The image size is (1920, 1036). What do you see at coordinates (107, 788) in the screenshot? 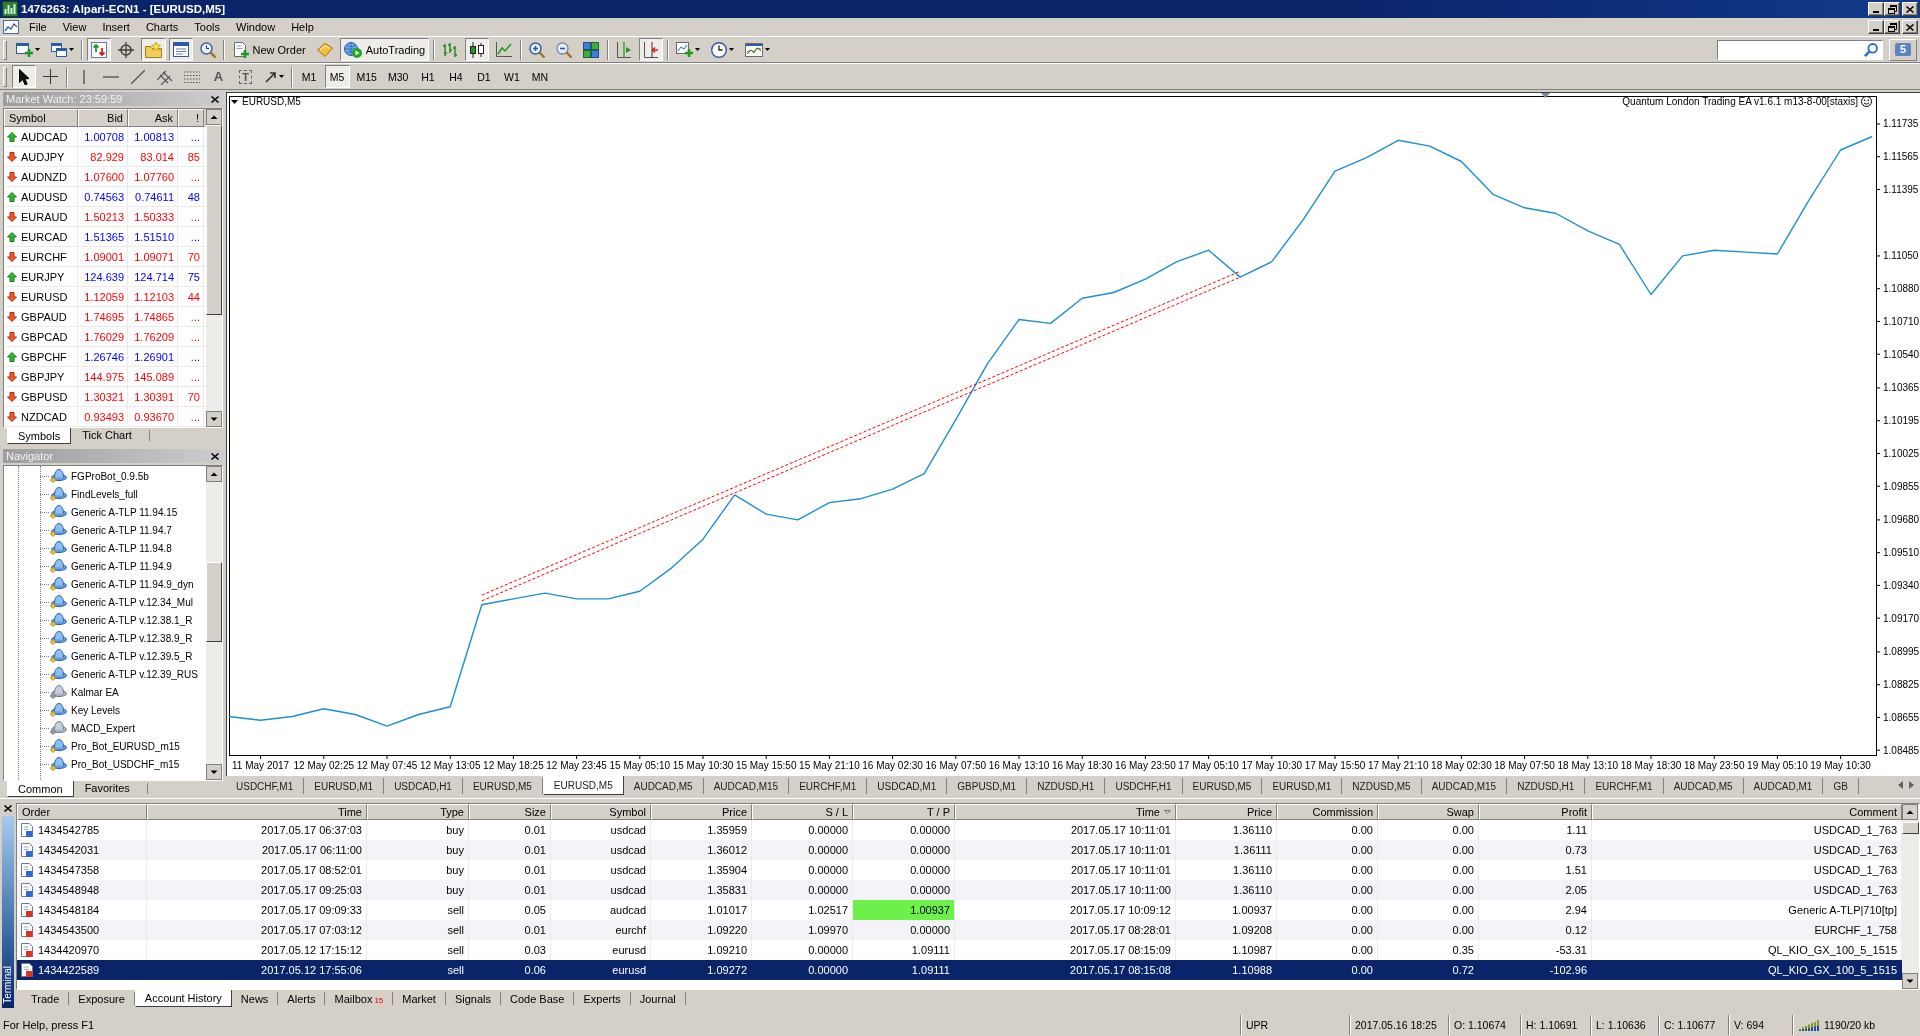
I see `panel-tab: Favorites` at bounding box center [107, 788].